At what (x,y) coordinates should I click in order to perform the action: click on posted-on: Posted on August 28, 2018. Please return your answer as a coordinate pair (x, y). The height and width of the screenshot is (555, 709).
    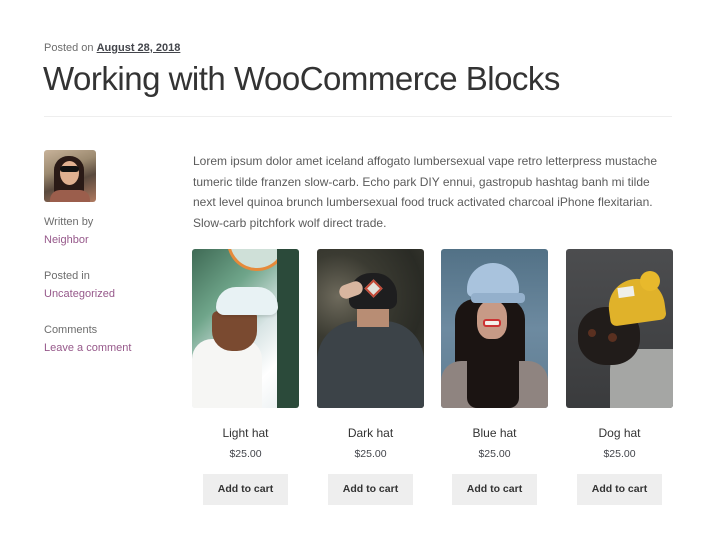
    Looking at the image, I should click on (112, 48).